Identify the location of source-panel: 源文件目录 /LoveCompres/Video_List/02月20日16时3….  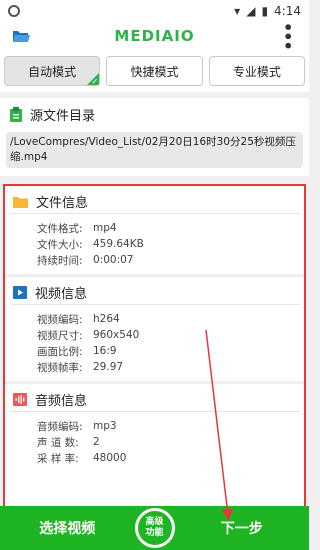
(154, 137).